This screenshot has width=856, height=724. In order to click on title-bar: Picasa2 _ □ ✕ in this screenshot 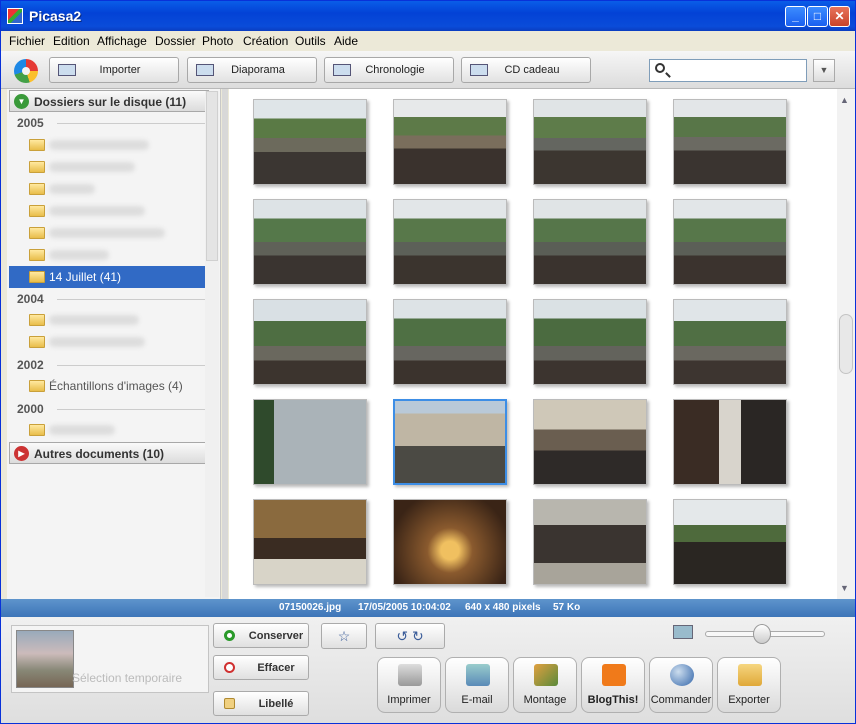, I will do `click(428, 16)`.